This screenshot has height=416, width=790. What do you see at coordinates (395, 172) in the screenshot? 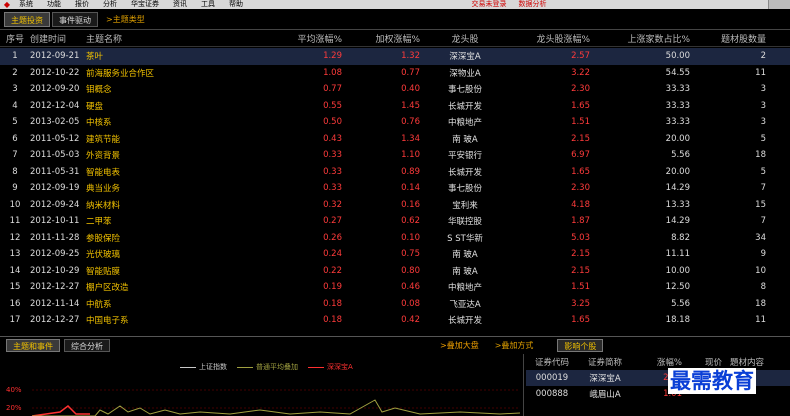
I see `table-row: 8 2011-05-31 智能电表 0.33 0.89 长城开发 1.65 20.00 5` at bounding box center [395, 172].